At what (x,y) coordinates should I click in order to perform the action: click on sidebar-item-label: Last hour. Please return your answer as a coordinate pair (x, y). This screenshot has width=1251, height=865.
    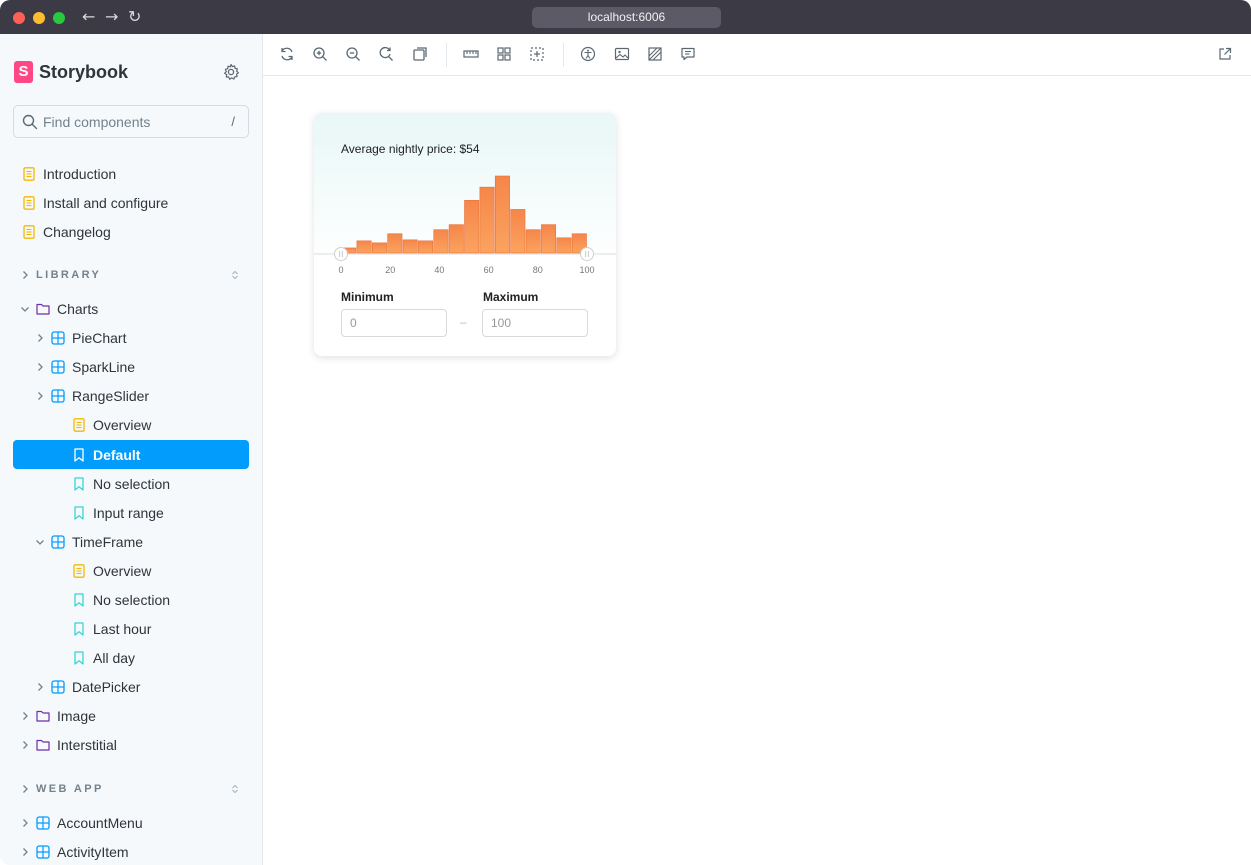
    Looking at the image, I should click on (122, 628).